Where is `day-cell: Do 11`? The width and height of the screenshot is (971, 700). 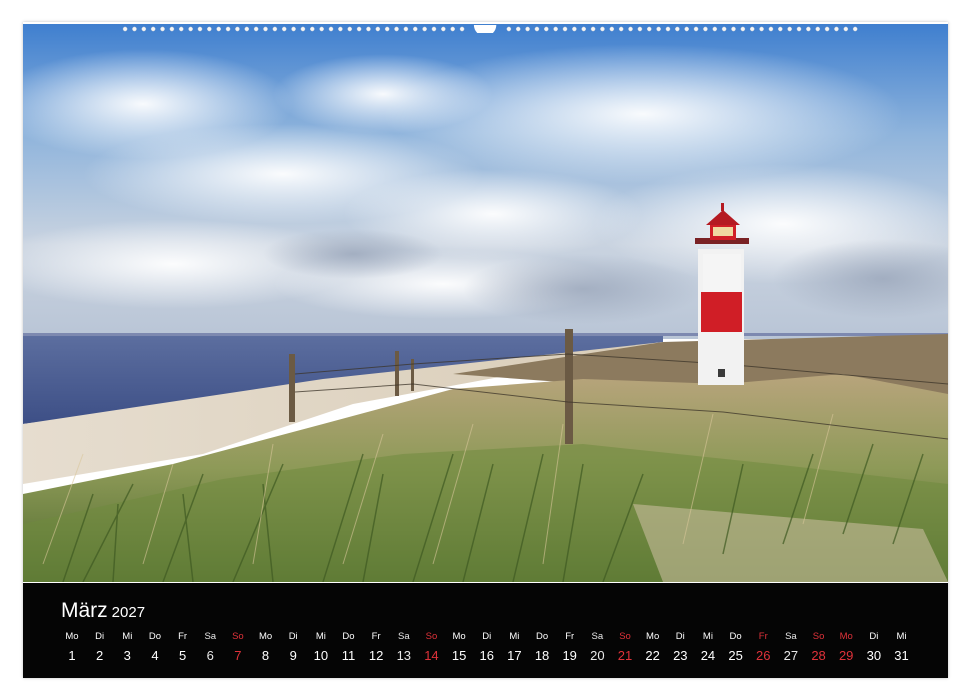 day-cell: Do 11 is located at coordinates (349, 647).